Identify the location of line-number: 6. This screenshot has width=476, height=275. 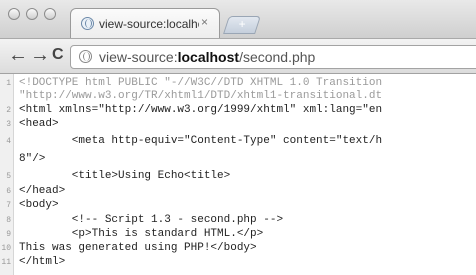
(8, 191).